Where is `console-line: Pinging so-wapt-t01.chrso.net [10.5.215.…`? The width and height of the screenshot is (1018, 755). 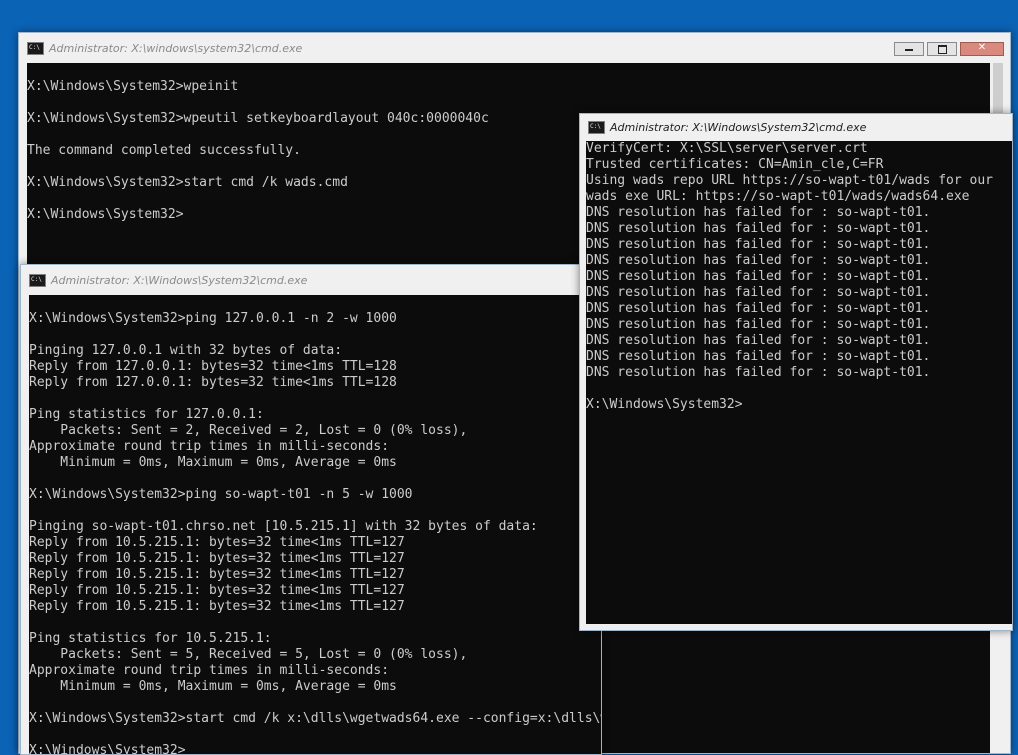 console-line: Pinging so-wapt-t01.chrso.net [10.5.215.… is located at coordinates (283, 526).